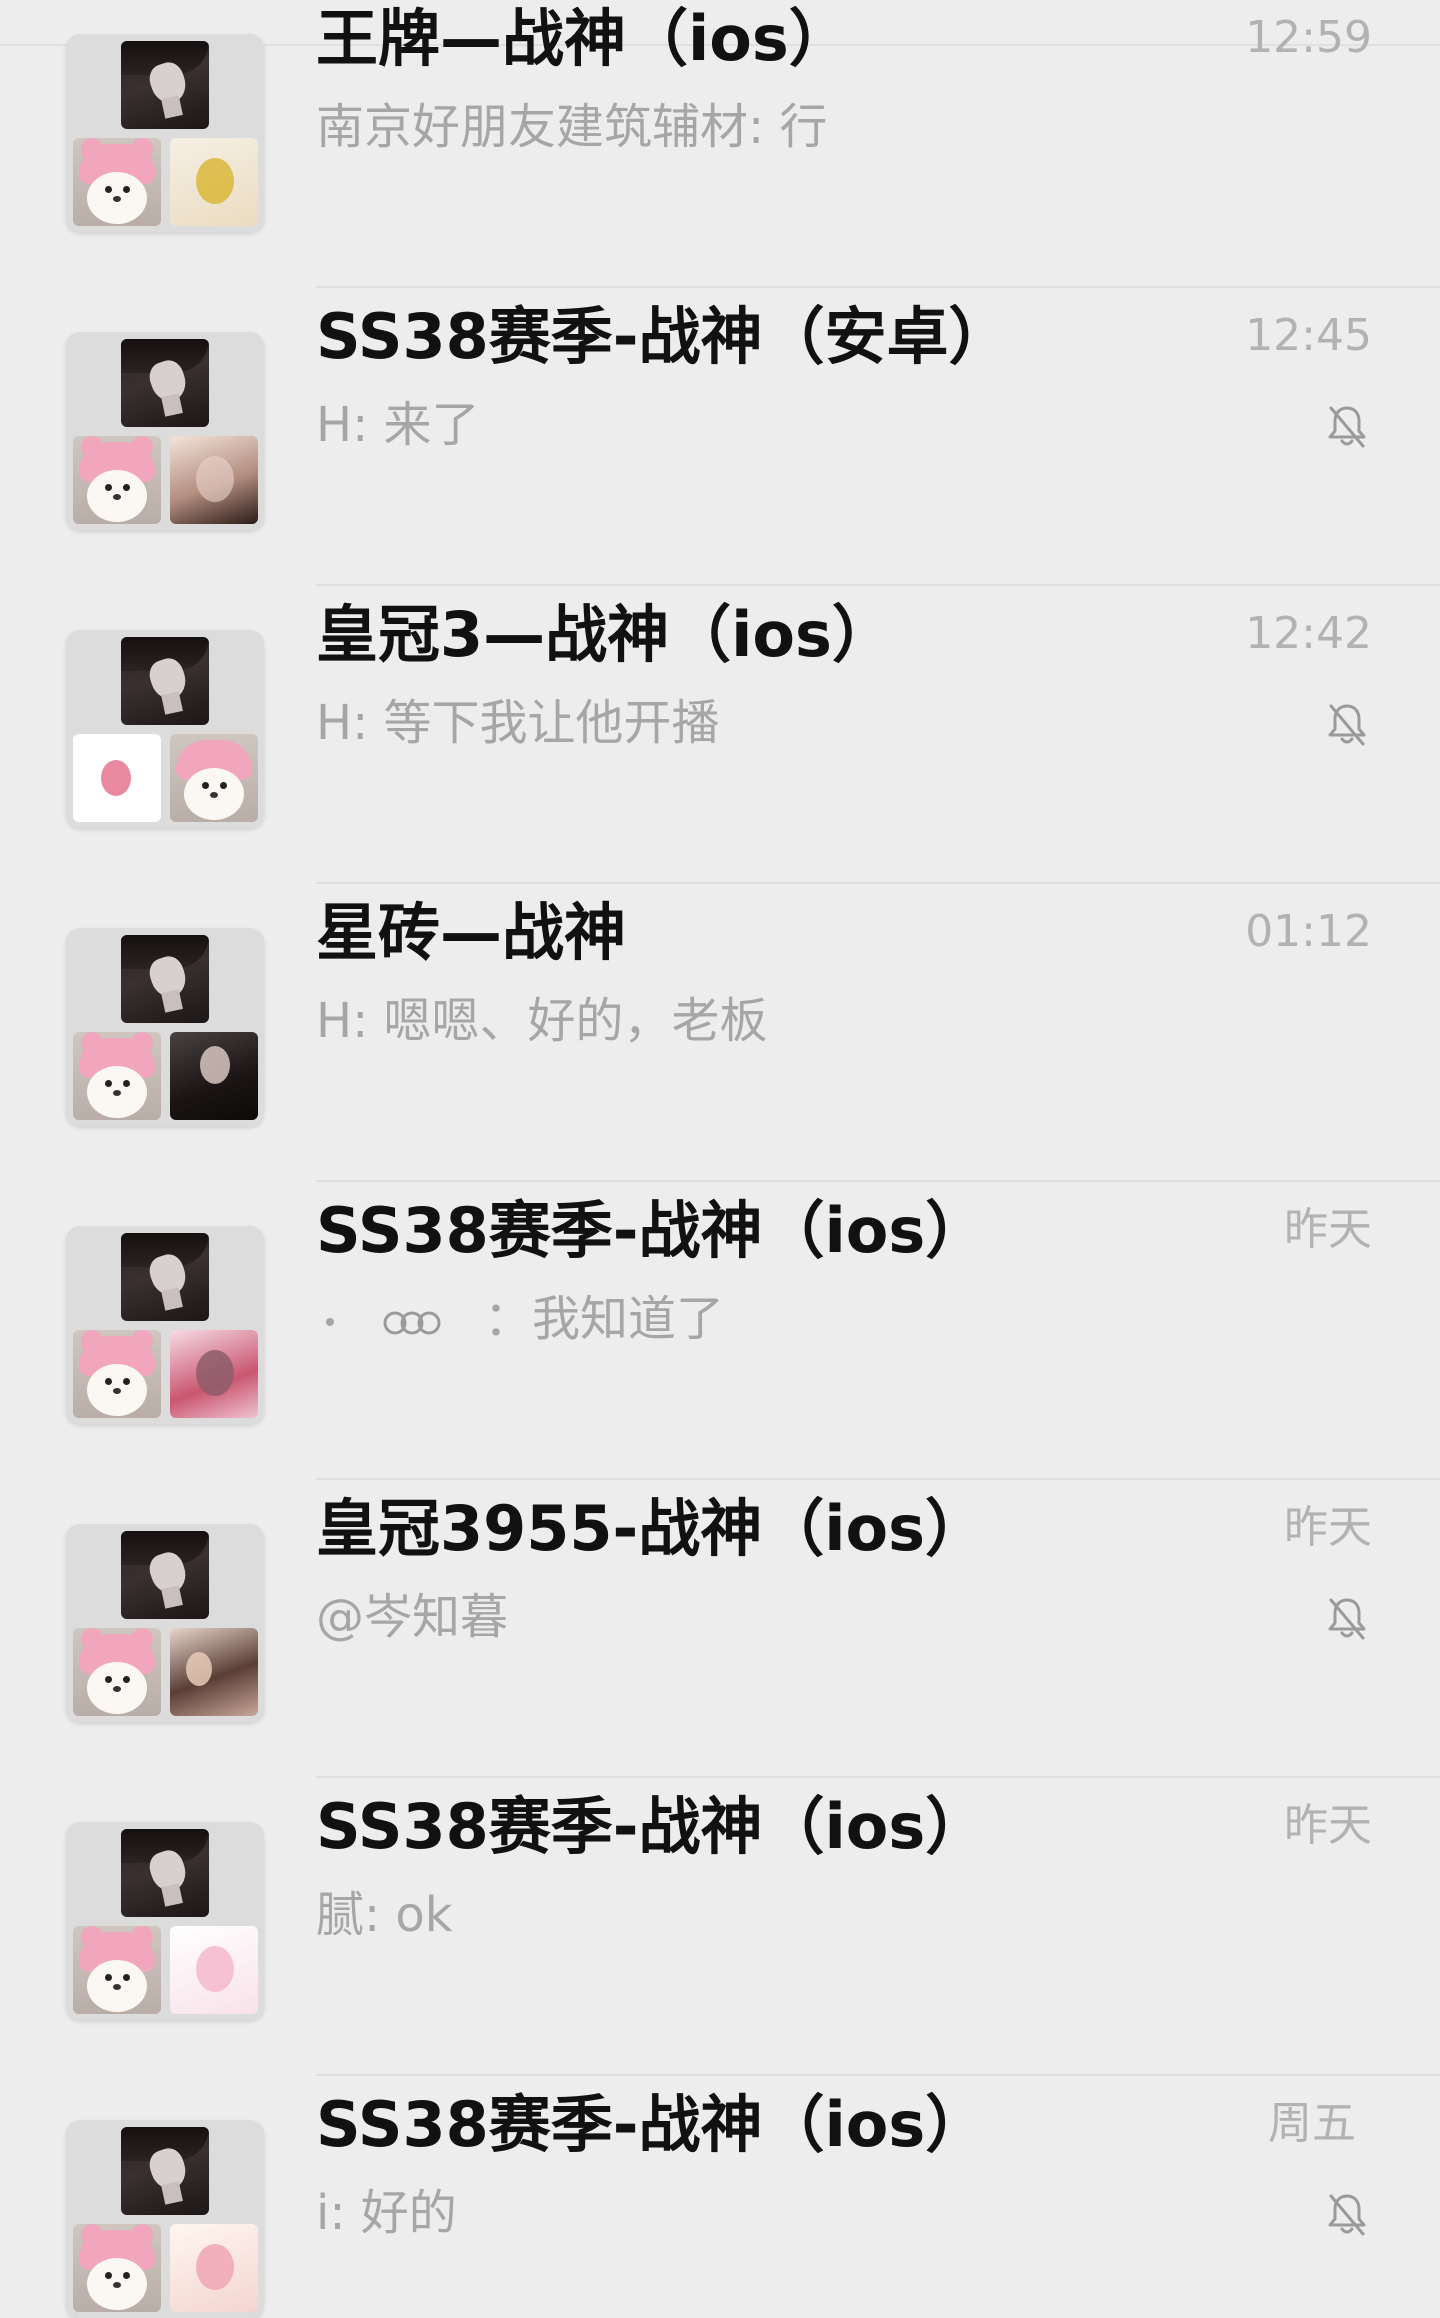  I want to click on sender-dot, so click(330, 1322).